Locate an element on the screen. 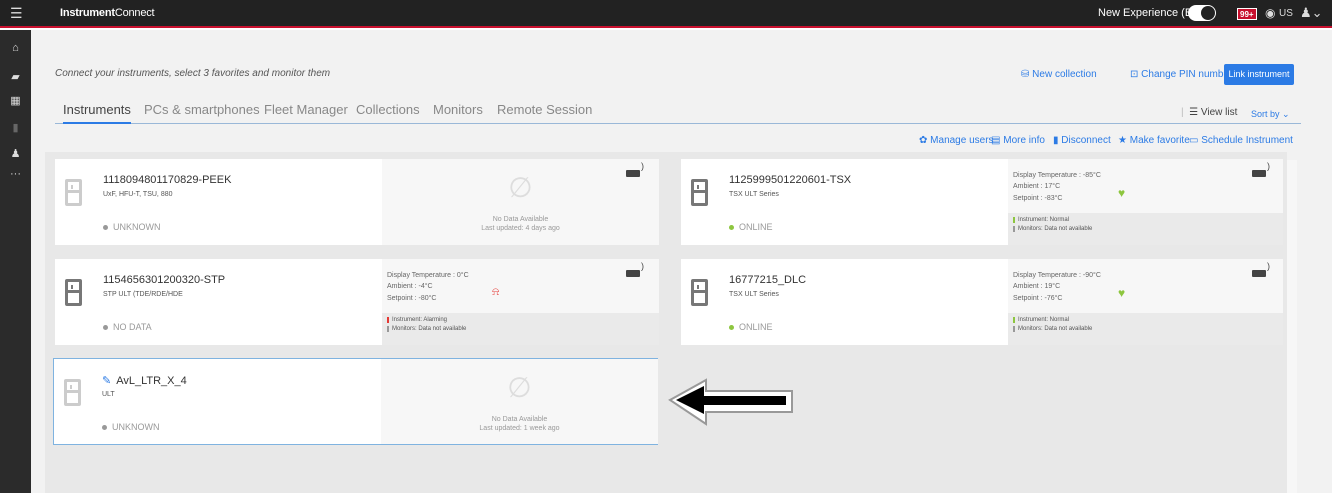 The image size is (1332, 493). instrument-model: STP ULT (TDE/RDE/HDE is located at coordinates (143, 294).